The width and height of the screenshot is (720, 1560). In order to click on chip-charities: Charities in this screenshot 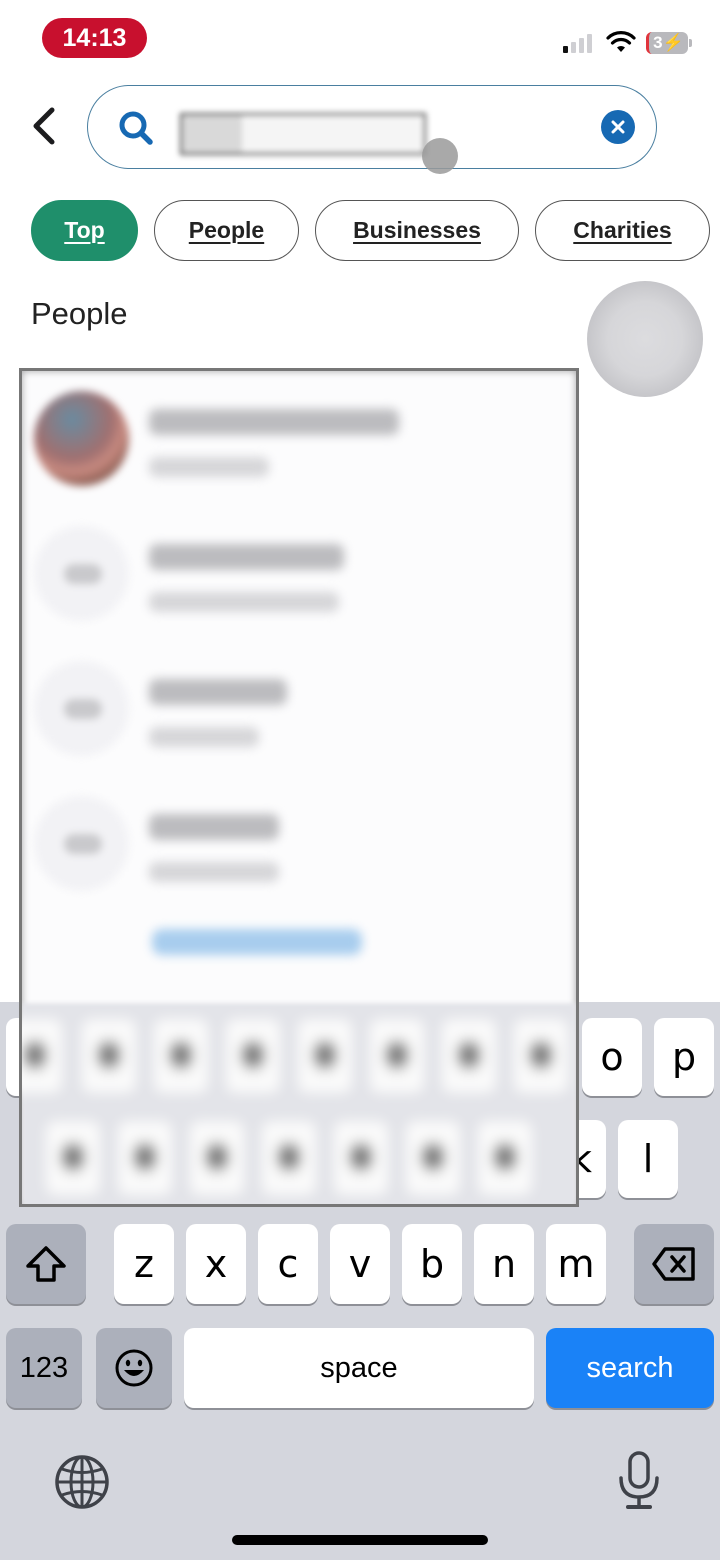, I will do `click(622, 230)`.